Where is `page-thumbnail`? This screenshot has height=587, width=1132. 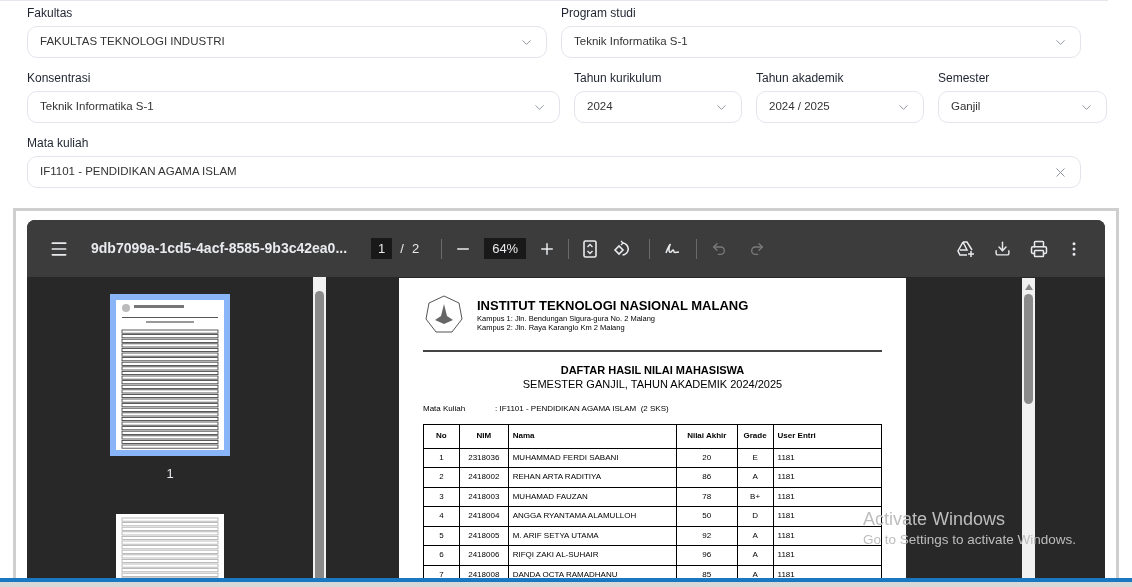 page-thumbnail is located at coordinates (170, 375).